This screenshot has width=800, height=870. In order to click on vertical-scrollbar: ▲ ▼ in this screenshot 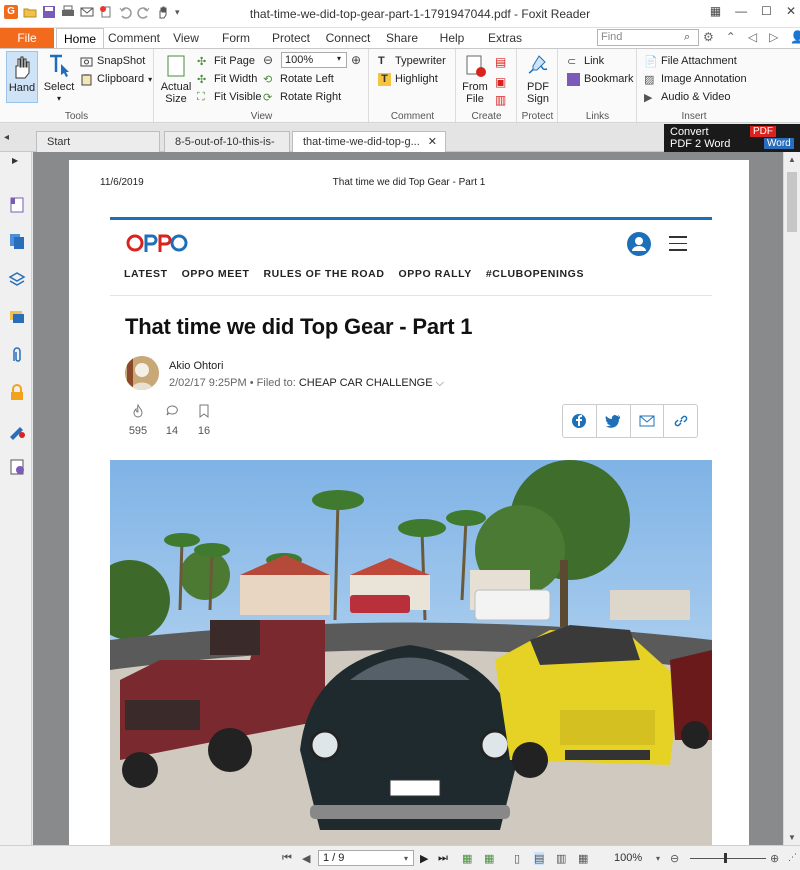, I will do `click(791, 498)`.